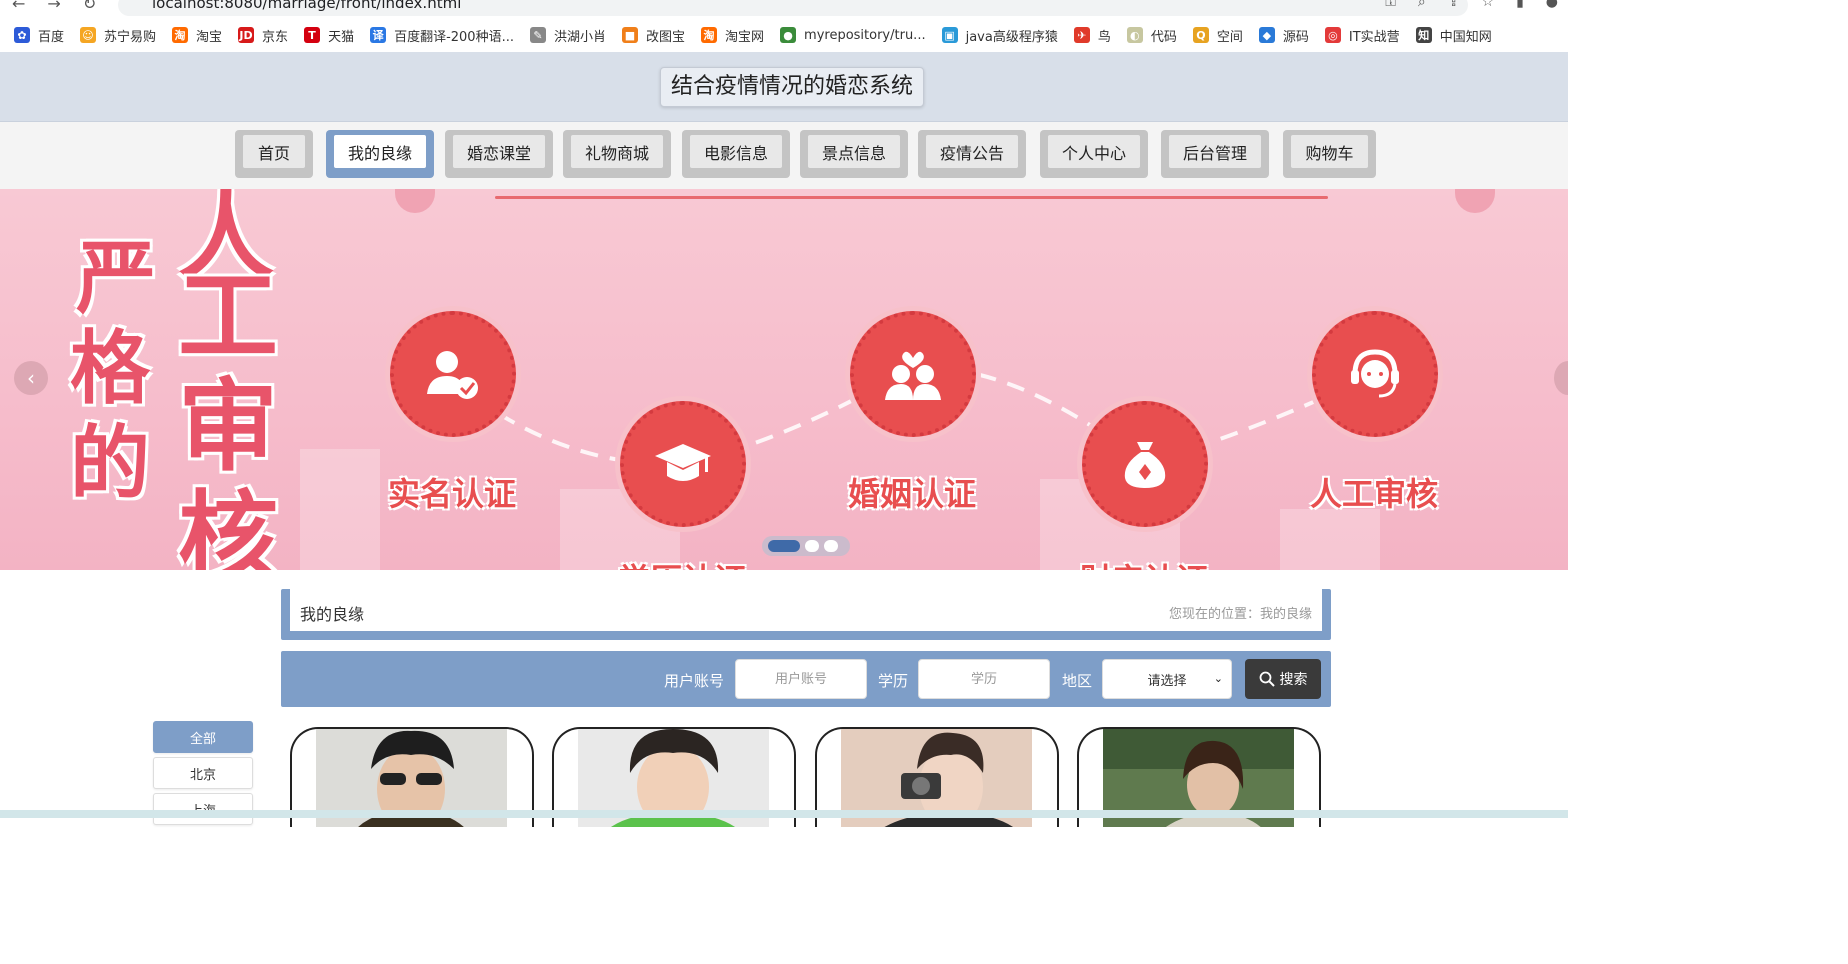 The height and width of the screenshot is (964, 1848). I want to click on bookmark-favicon-icon: 知, so click(1423, 35).